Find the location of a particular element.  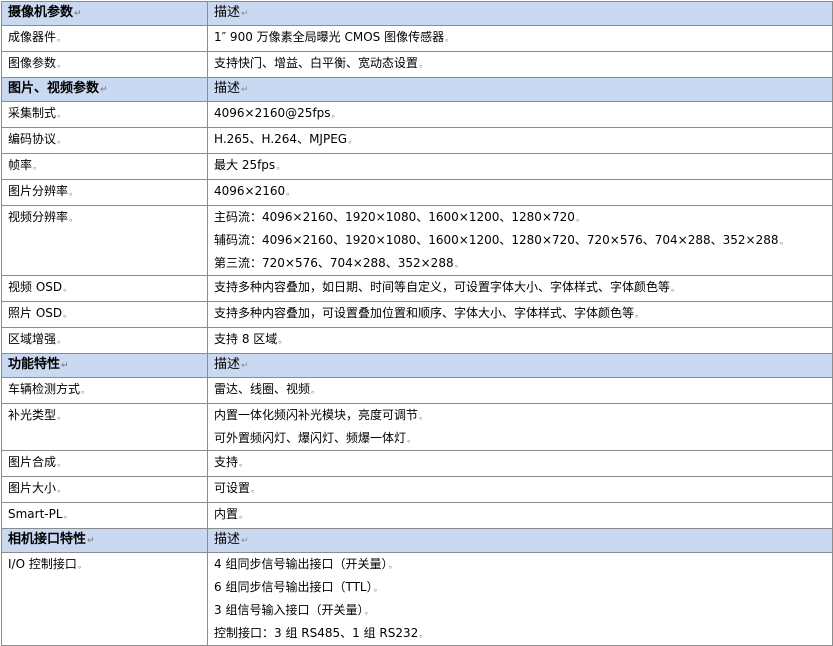

param-name: 区域增强 is located at coordinates (32, 339).